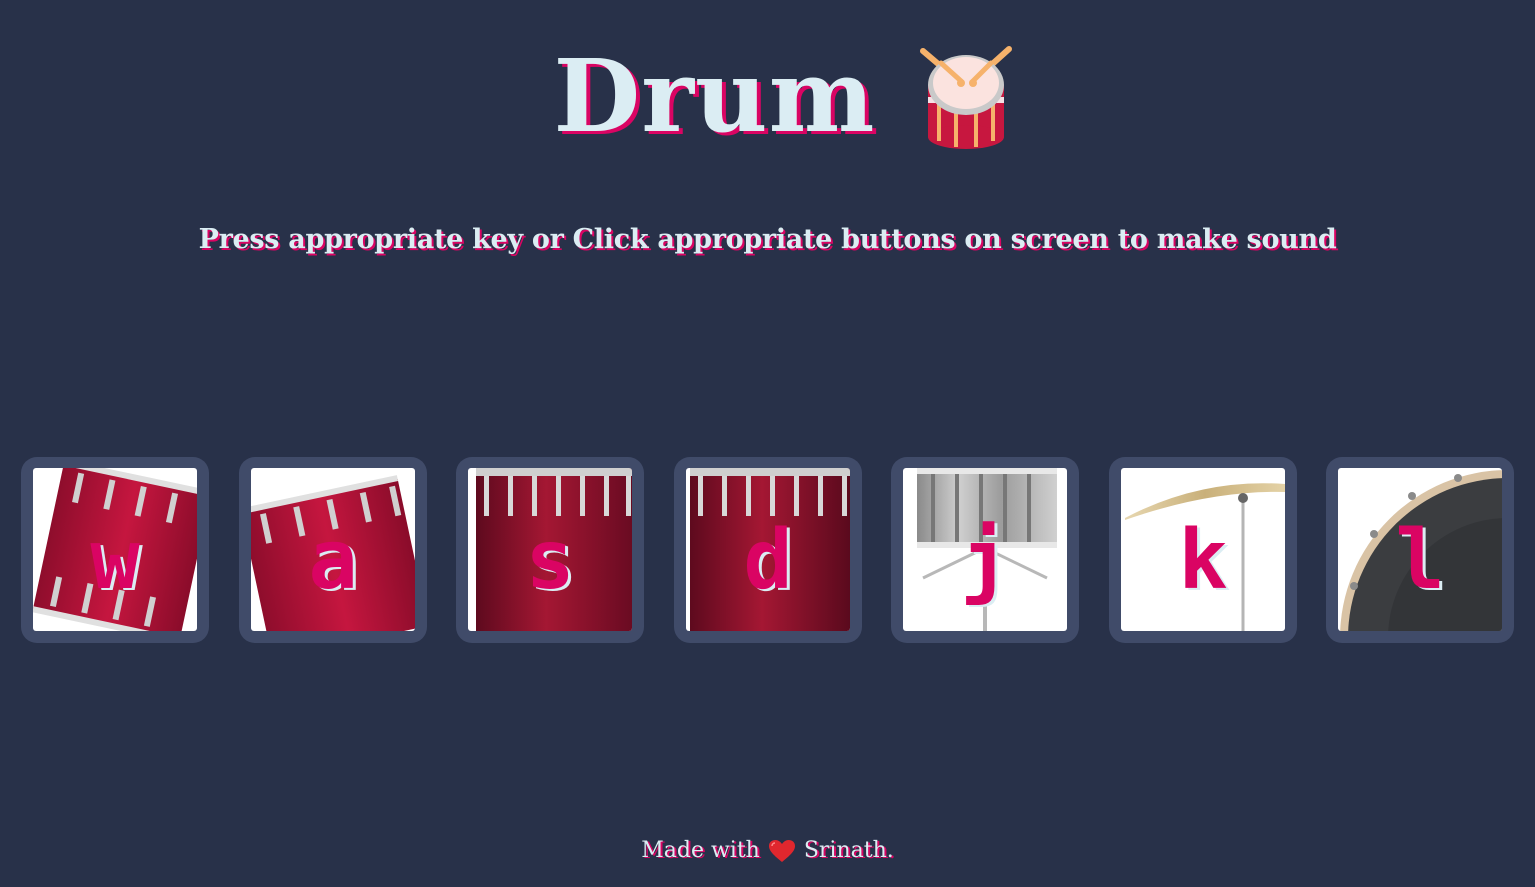 Image resolution: width=1535 pixels, height=887 pixels. I want to click on app-header: Drum, so click(767, 96).